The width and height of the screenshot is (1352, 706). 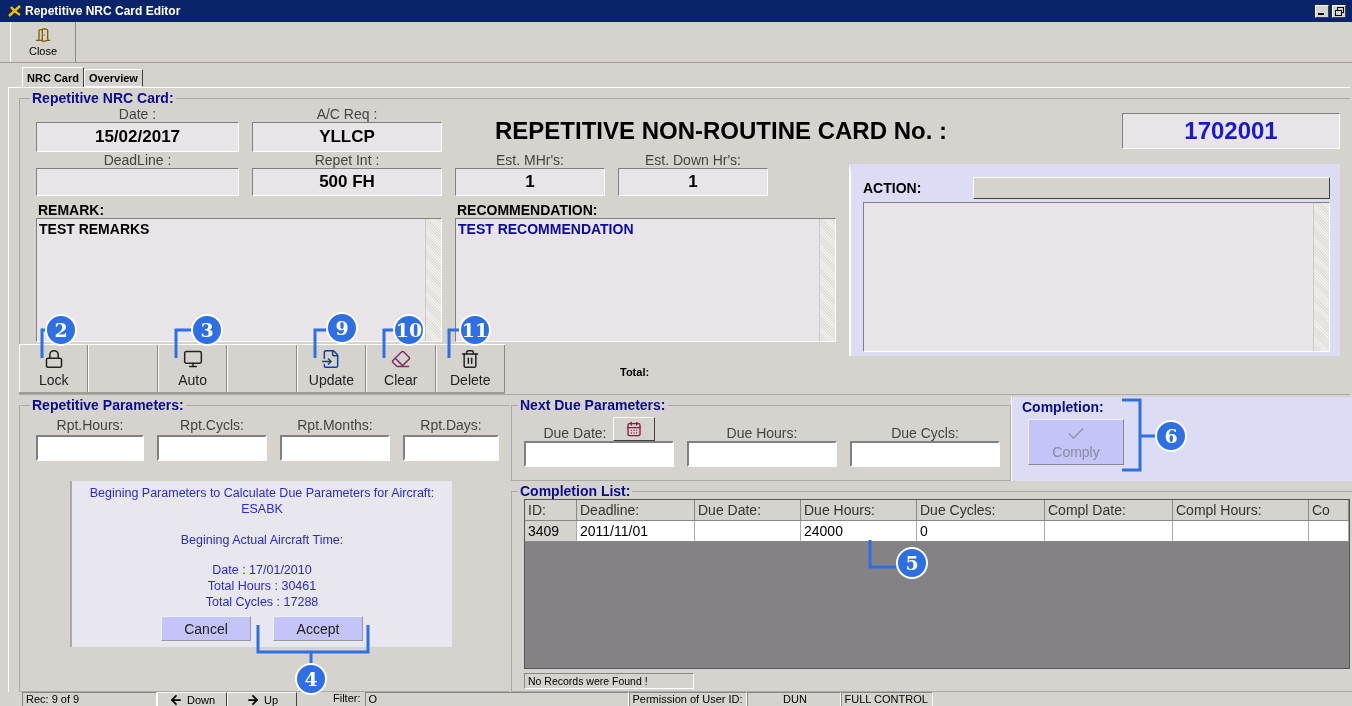 I want to click on group-title: Next Due Parameters:, so click(x=593, y=405).